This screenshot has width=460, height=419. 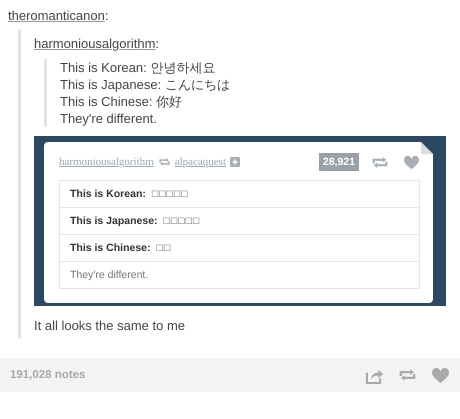 I want to click on quote-line: This is Japanese: こんにちは, so click(x=145, y=84).